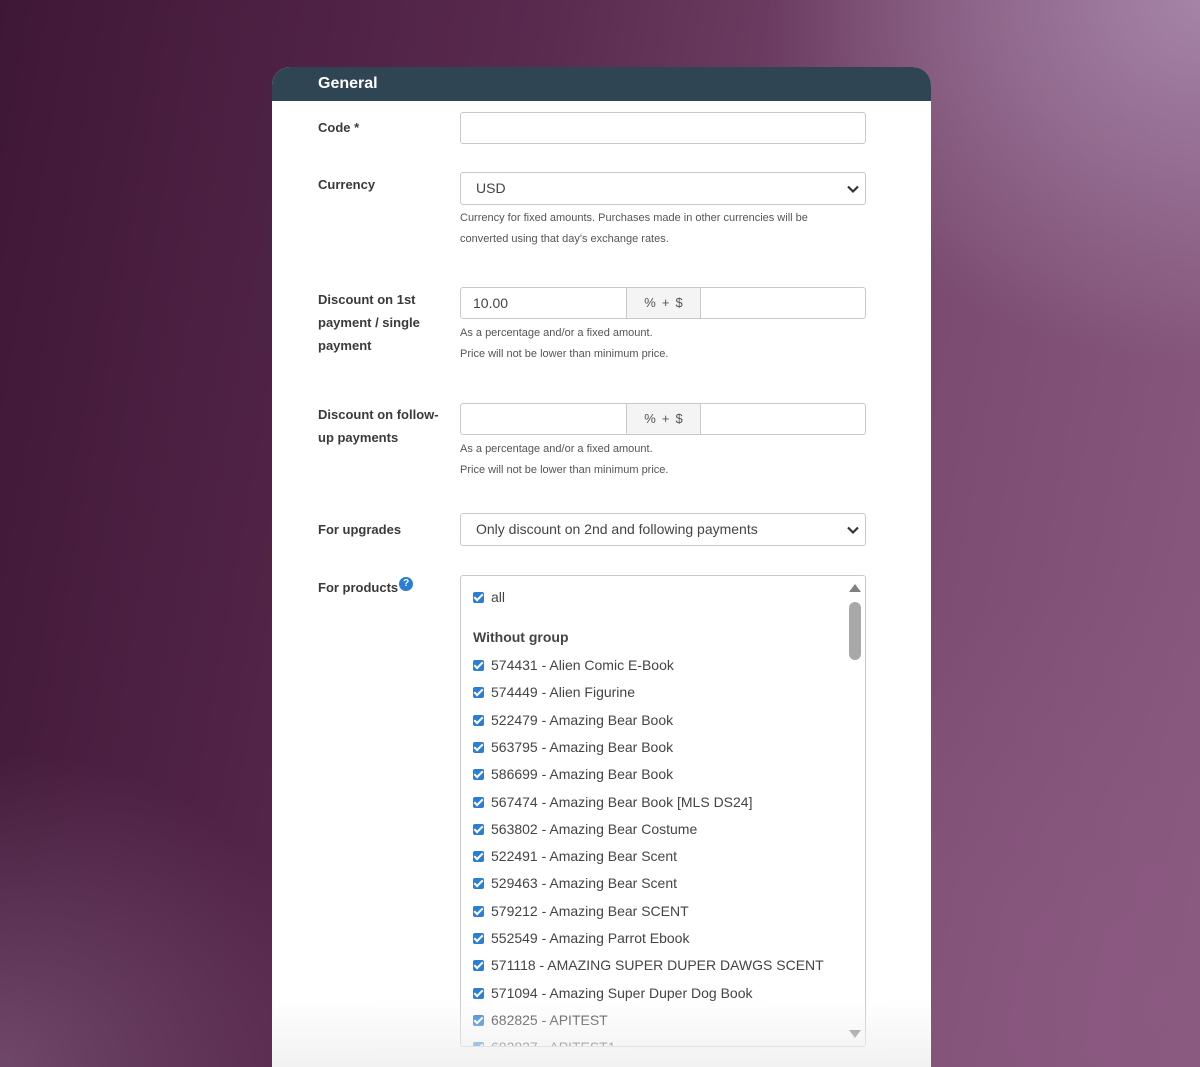 The image size is (1200, 1067). What do you see at coordinates (358, 437) in the screenshot?
I see `discount-followup-label-line: up payments` at bounding box center [358, 437].